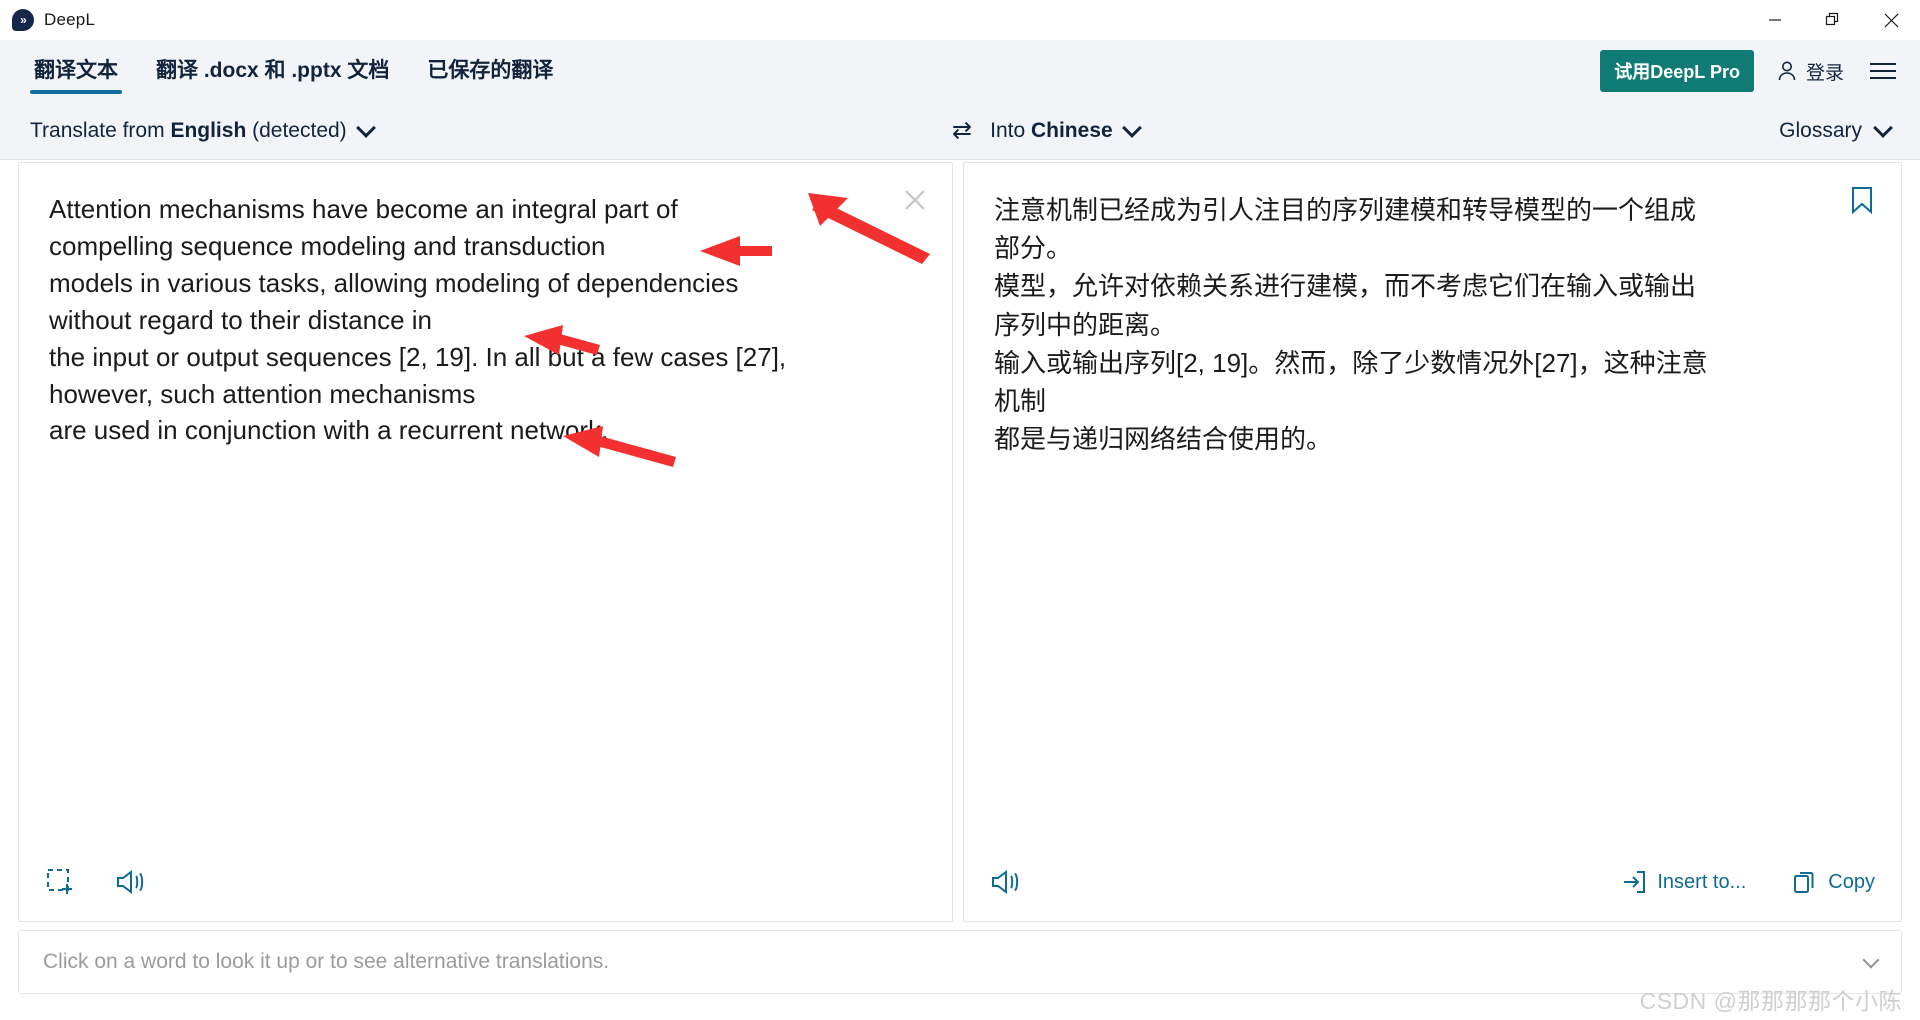 Image resolution: width=1920 pixels, height=1020 pixels. I want to click on tab-list: 翻译文本 翻译 .docx 和 .pptx 文档 已保存的翻译, so click(293, 71).